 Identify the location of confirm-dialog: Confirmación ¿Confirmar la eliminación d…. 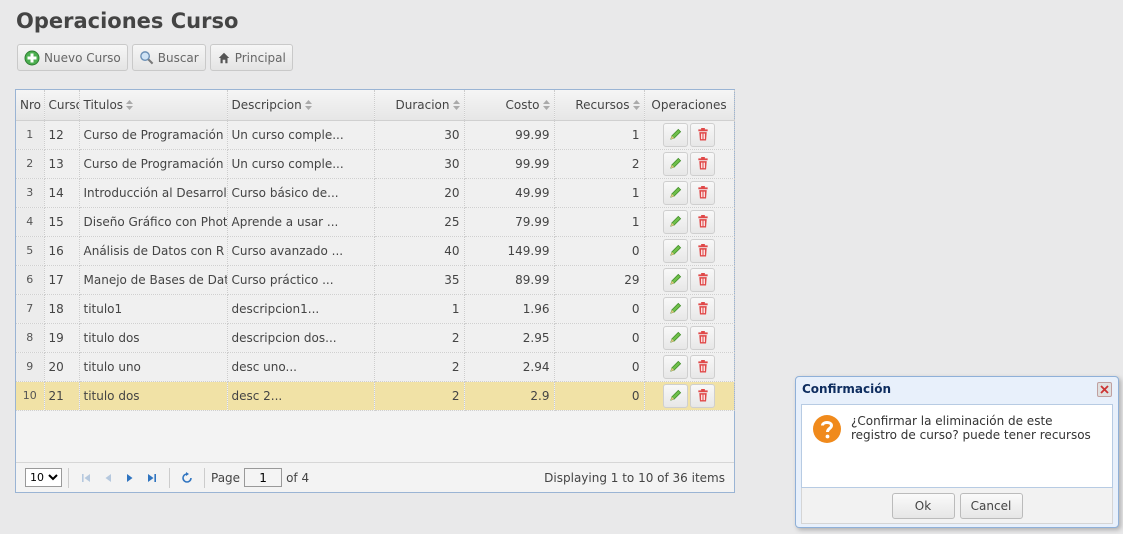
(957, 452).